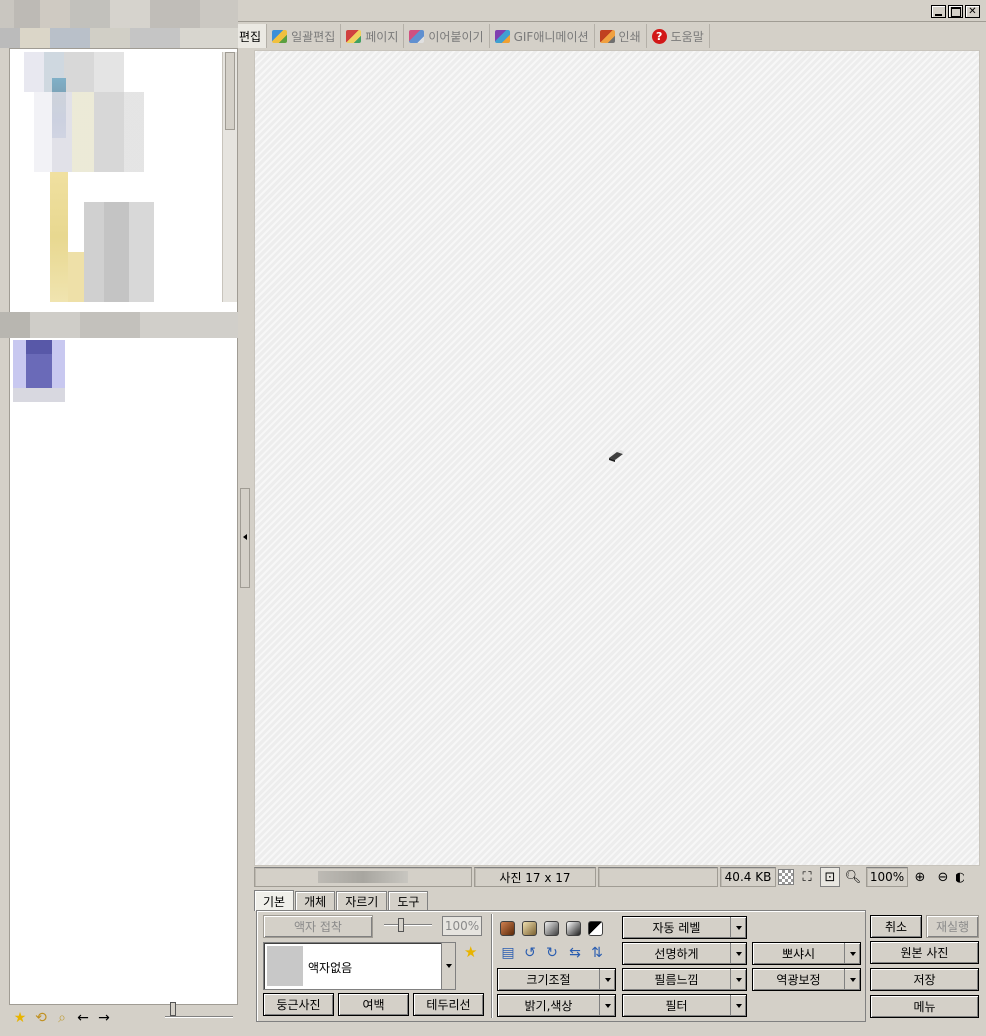  I want to click on back-arrow-icon: ←, so click(83, 1018).